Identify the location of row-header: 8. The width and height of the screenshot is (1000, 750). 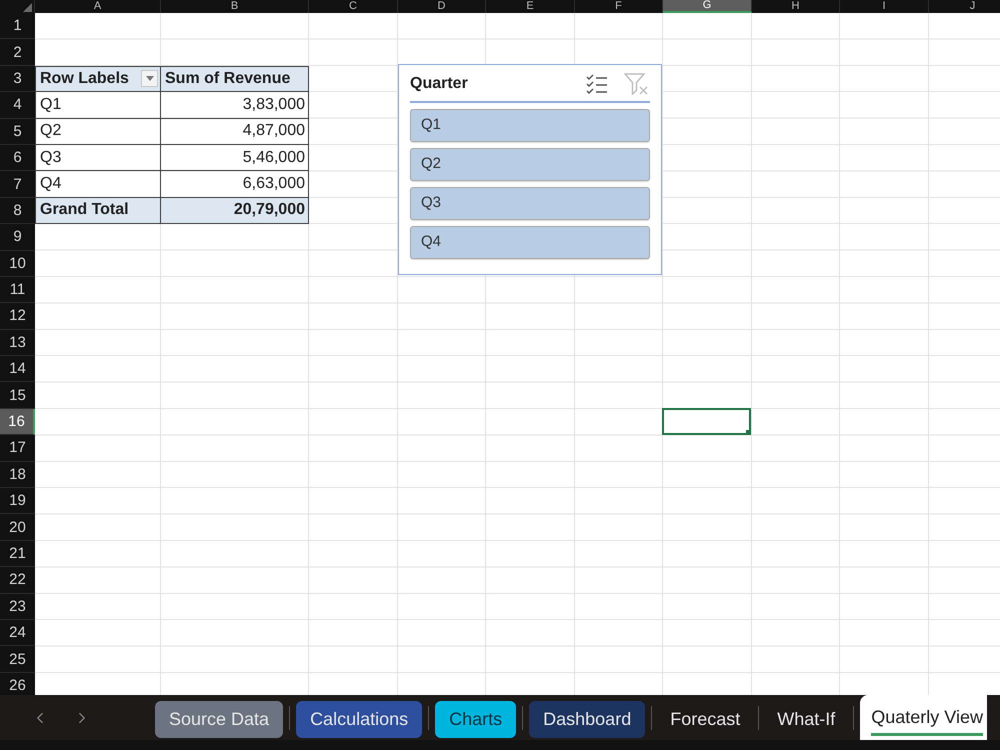
(17, 211).